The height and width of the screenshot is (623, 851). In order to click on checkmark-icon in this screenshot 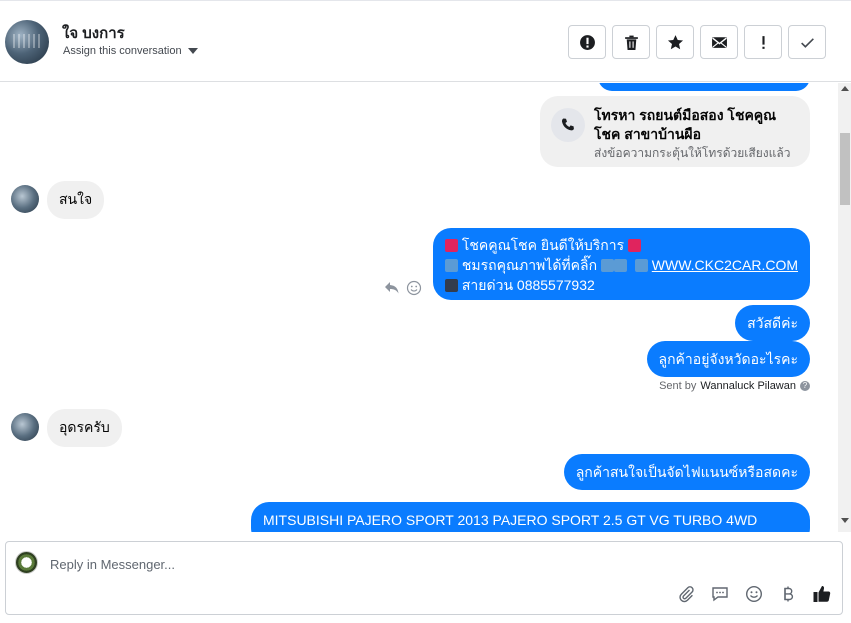, I will do `click(807, 42)`.